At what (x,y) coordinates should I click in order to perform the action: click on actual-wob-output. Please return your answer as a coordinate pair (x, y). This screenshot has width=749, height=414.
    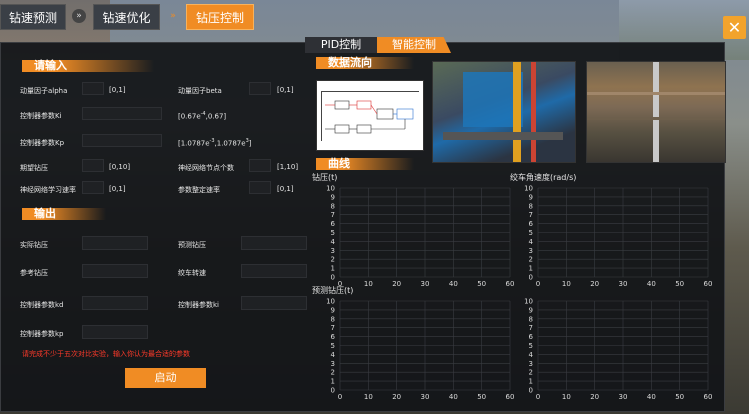
    Looking at the image, I should click on (115, 243).